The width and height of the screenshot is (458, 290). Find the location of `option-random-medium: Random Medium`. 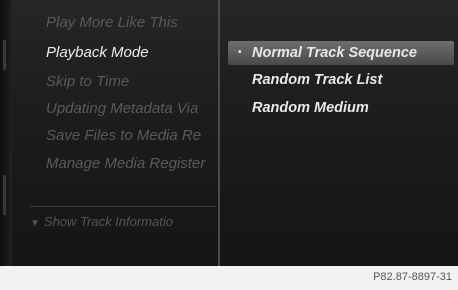

option-random-medium: Random Medium is located at coordinates (341, 108).